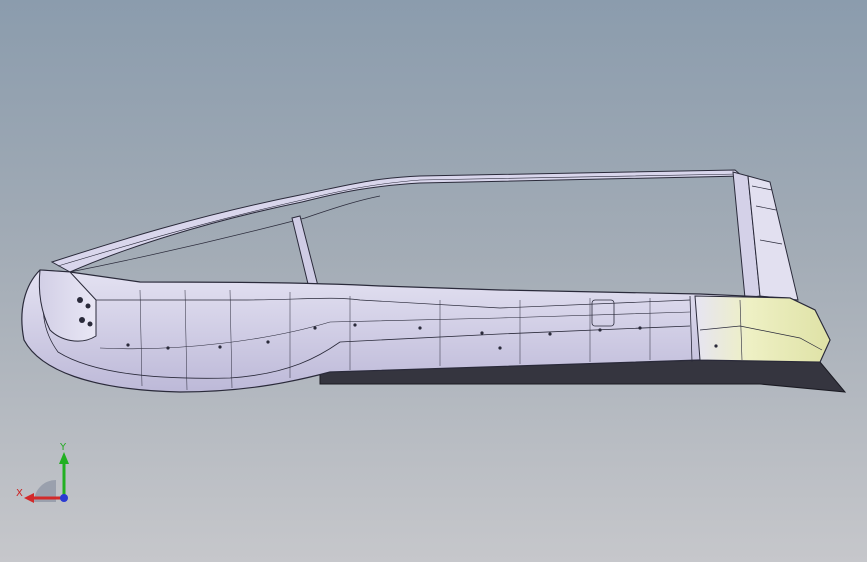  What do you see at coordinates (63, 447) in the screenshot?
I see `y-axis-label: Y` at bounding box center [63, 447].